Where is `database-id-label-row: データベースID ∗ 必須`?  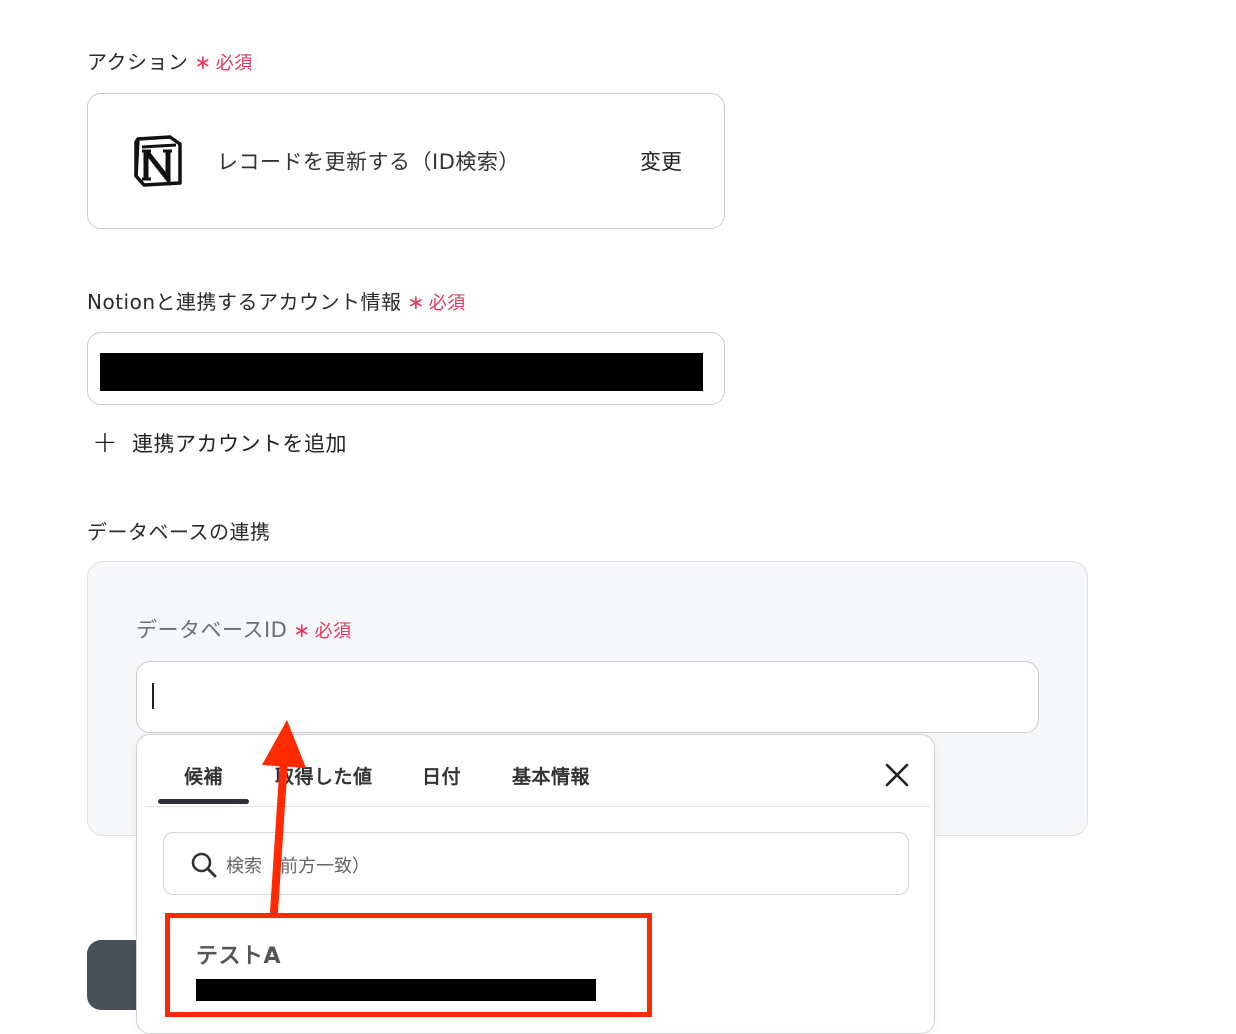 database-id-label-row: データベースID ∗ 必須 is located at coordinates (244, 629).